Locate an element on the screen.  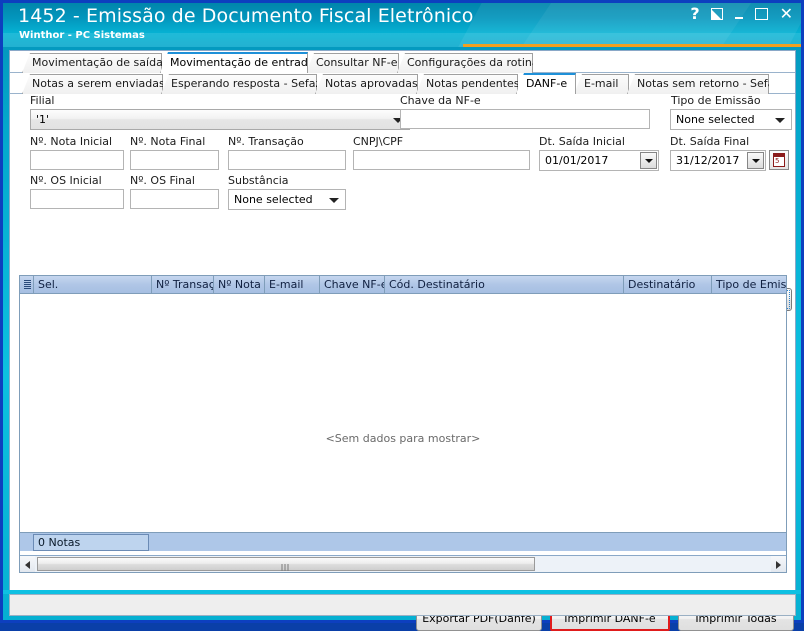
tab-primary-3: Configurações da rotina is located at coordinates (465, 63).